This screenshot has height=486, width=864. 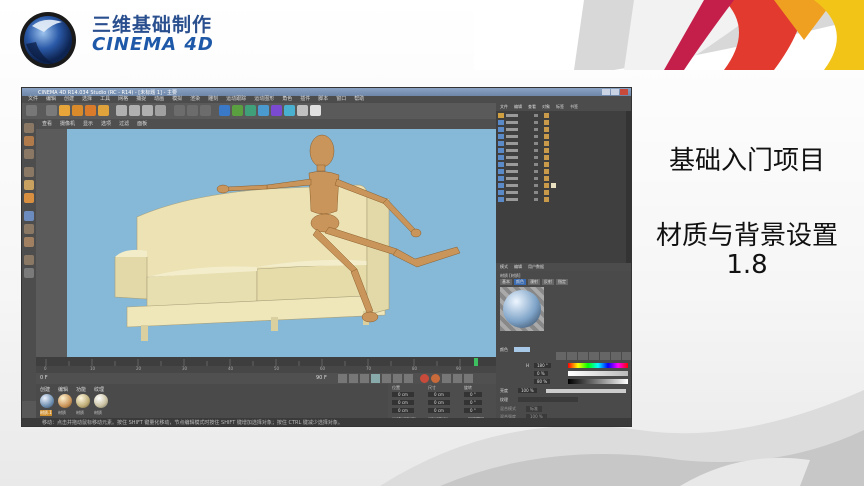 What do you see at coordinates (264, 99) in the screenshot?
I see `menu-item: 运动图形` at bounding box center [264, 99].